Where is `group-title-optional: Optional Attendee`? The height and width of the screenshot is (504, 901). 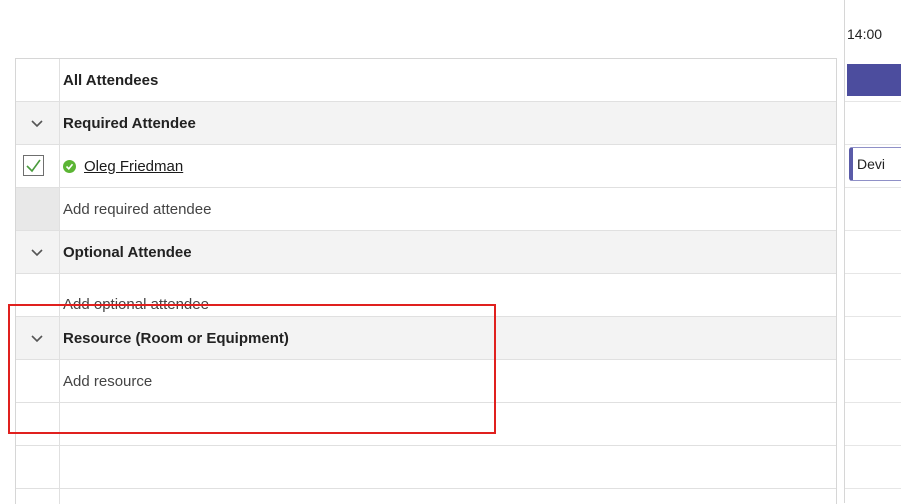
group-title-optional: Optional Attendee is located at coordinates (127, 252).